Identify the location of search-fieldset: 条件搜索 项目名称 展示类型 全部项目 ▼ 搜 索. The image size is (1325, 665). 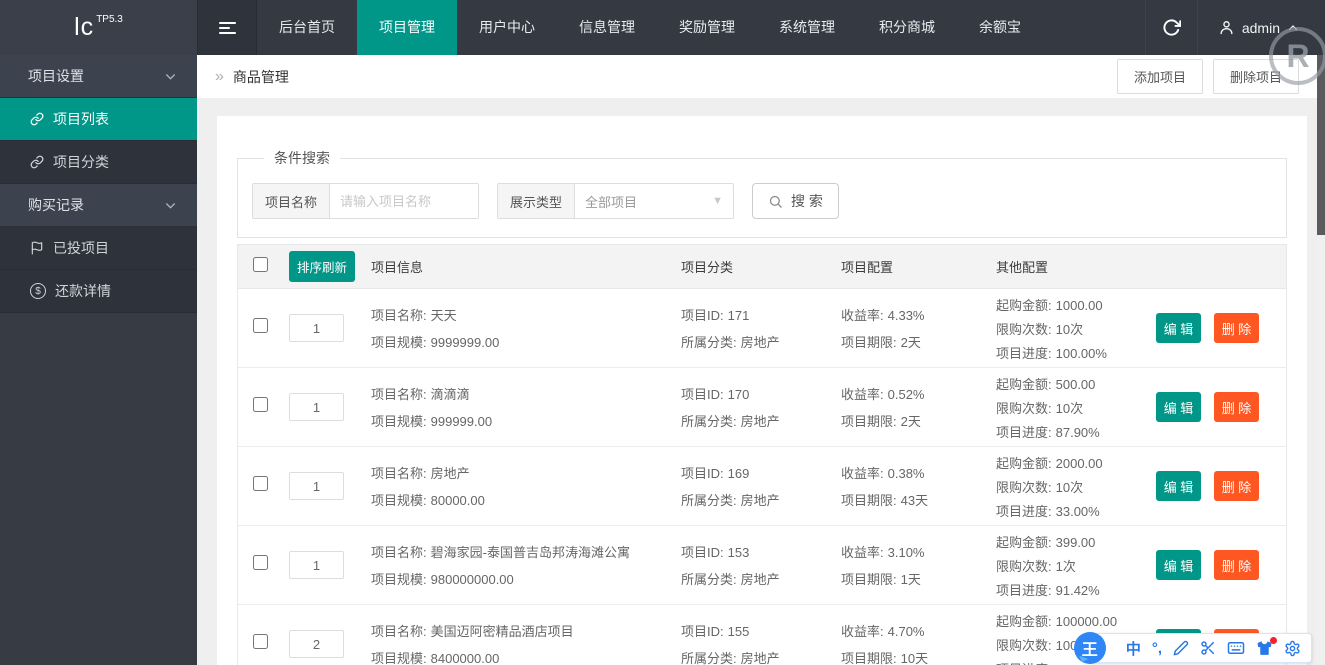
(762, 193).